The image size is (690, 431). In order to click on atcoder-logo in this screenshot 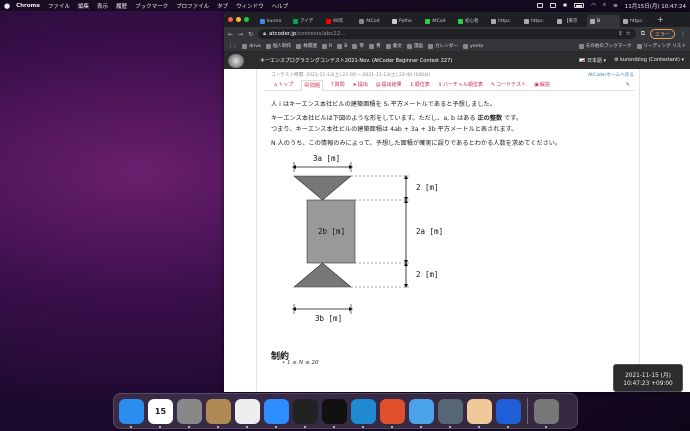, I will do `click(236, 60)`.